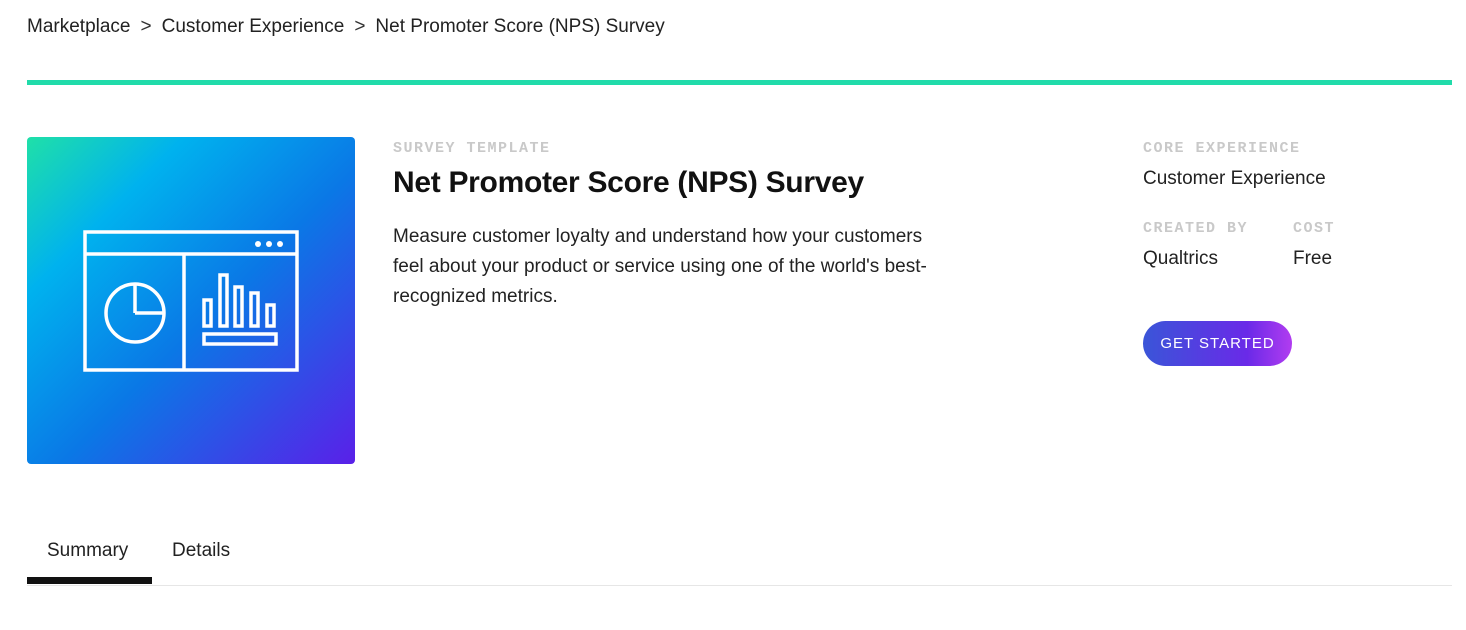 Image resolution: width=1466 pixels, height=630 pixels. I want to click on breadcrumb-current-page: Net Promoter Score (NPS) Survey, so click(520, 26).